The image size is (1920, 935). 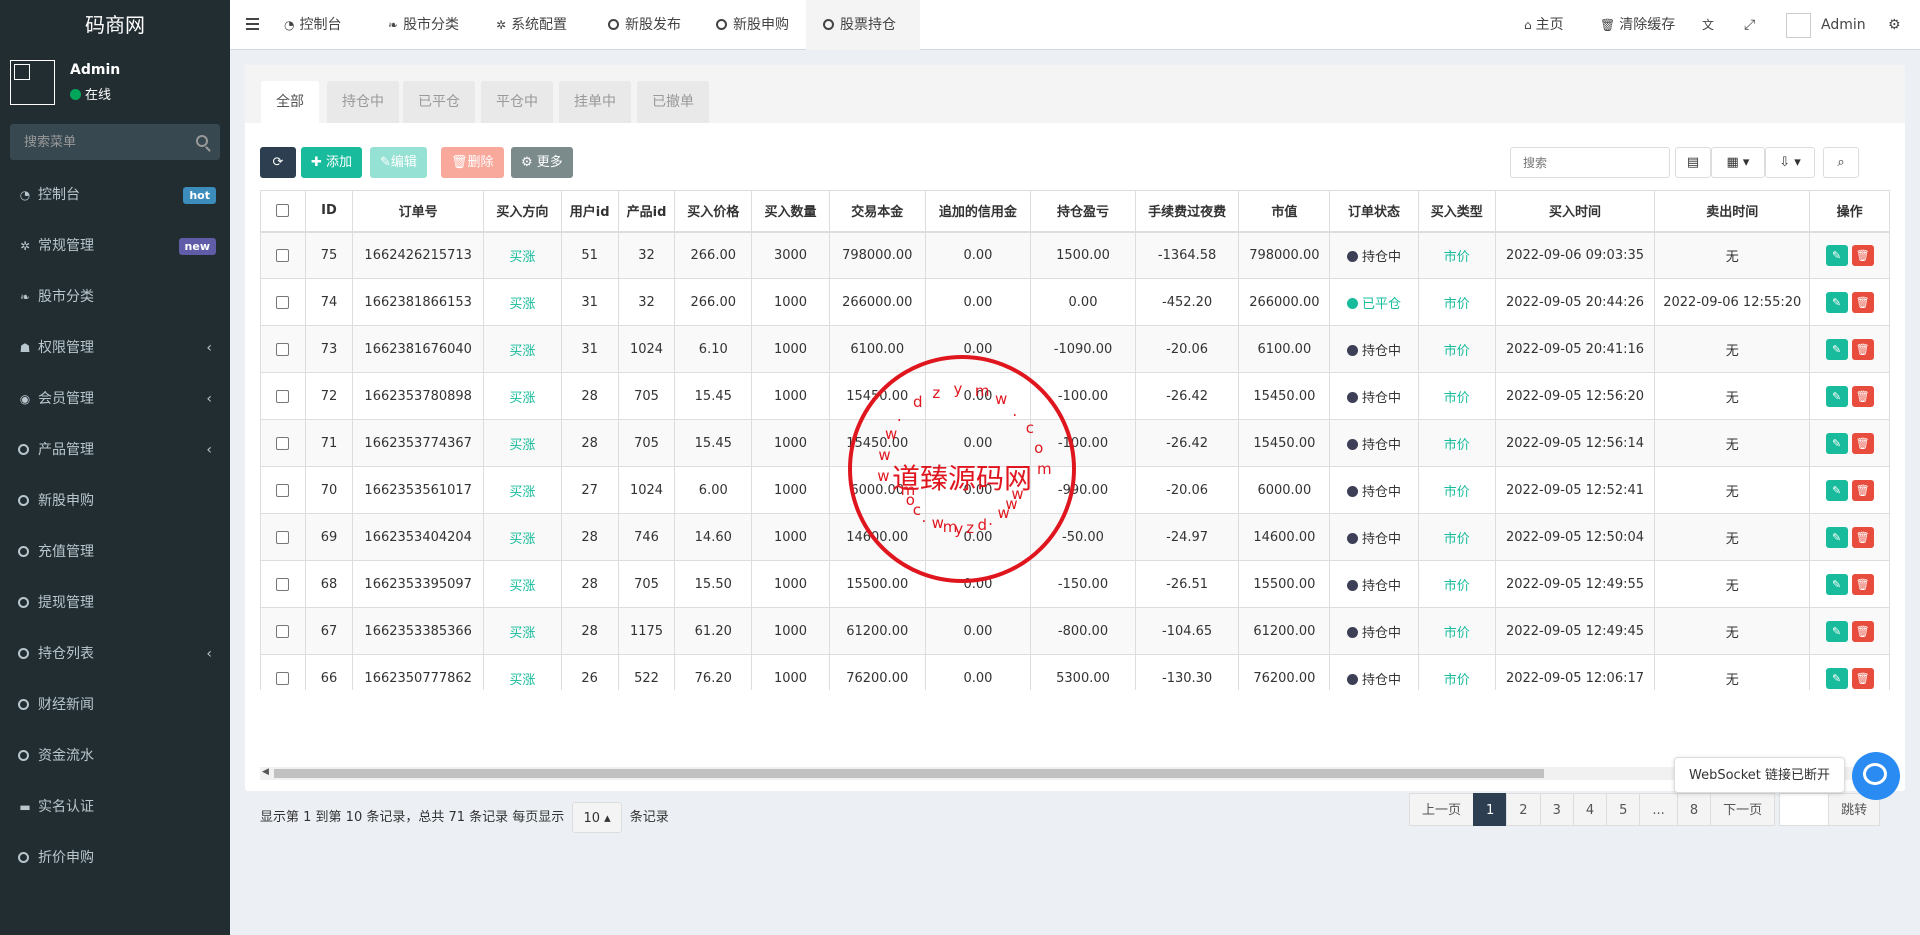 What do you see at coordinates (332, 162) in the screenshot?
I see `add-button: ✚ 添加` at bounding box center [332, 162].